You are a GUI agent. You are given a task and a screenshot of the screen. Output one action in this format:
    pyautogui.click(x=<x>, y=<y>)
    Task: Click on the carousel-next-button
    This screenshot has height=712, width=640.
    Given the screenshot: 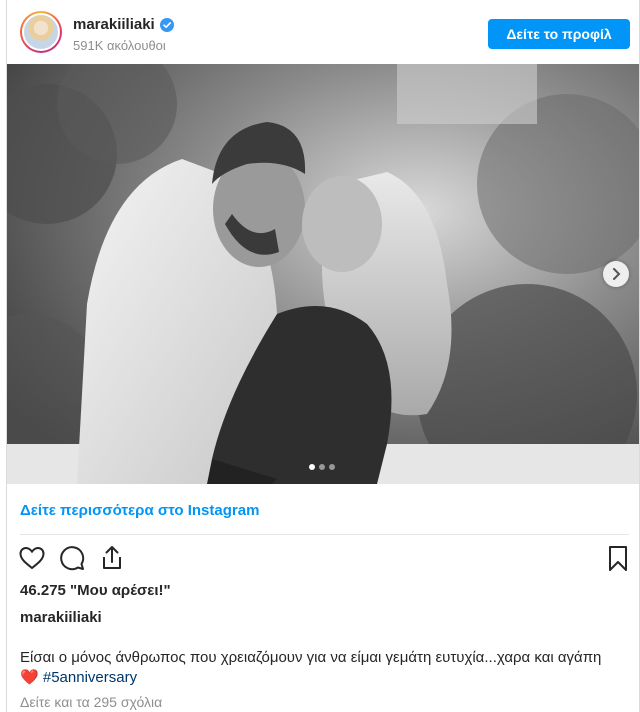 What is the action you would take?
    pyautogui.click(x=616, y=274)
    